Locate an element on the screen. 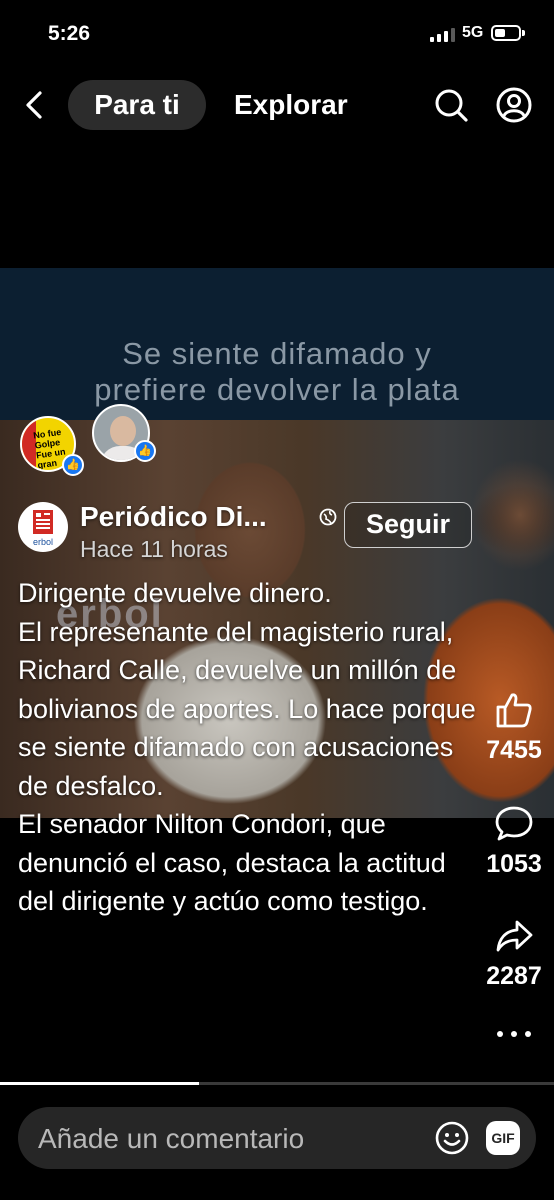 This screenshot has width=554, height=1200. share-action: 2287 is located at coordinates (514, 953).